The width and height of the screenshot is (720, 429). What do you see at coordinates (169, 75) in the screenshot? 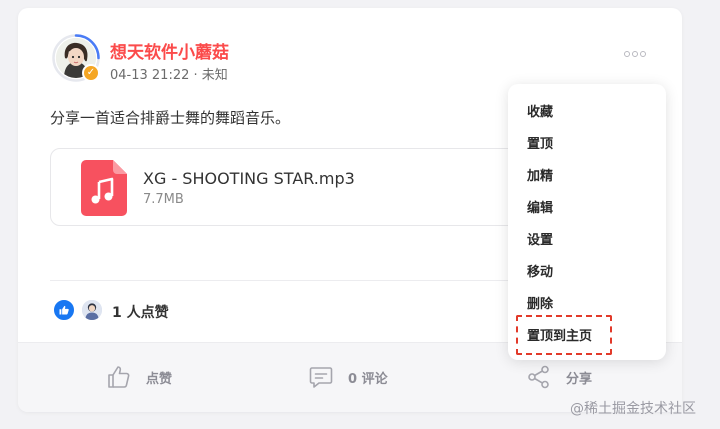
I see `post-meta: 04-13 21:22 · 未知` at bounding box center [169, 75].